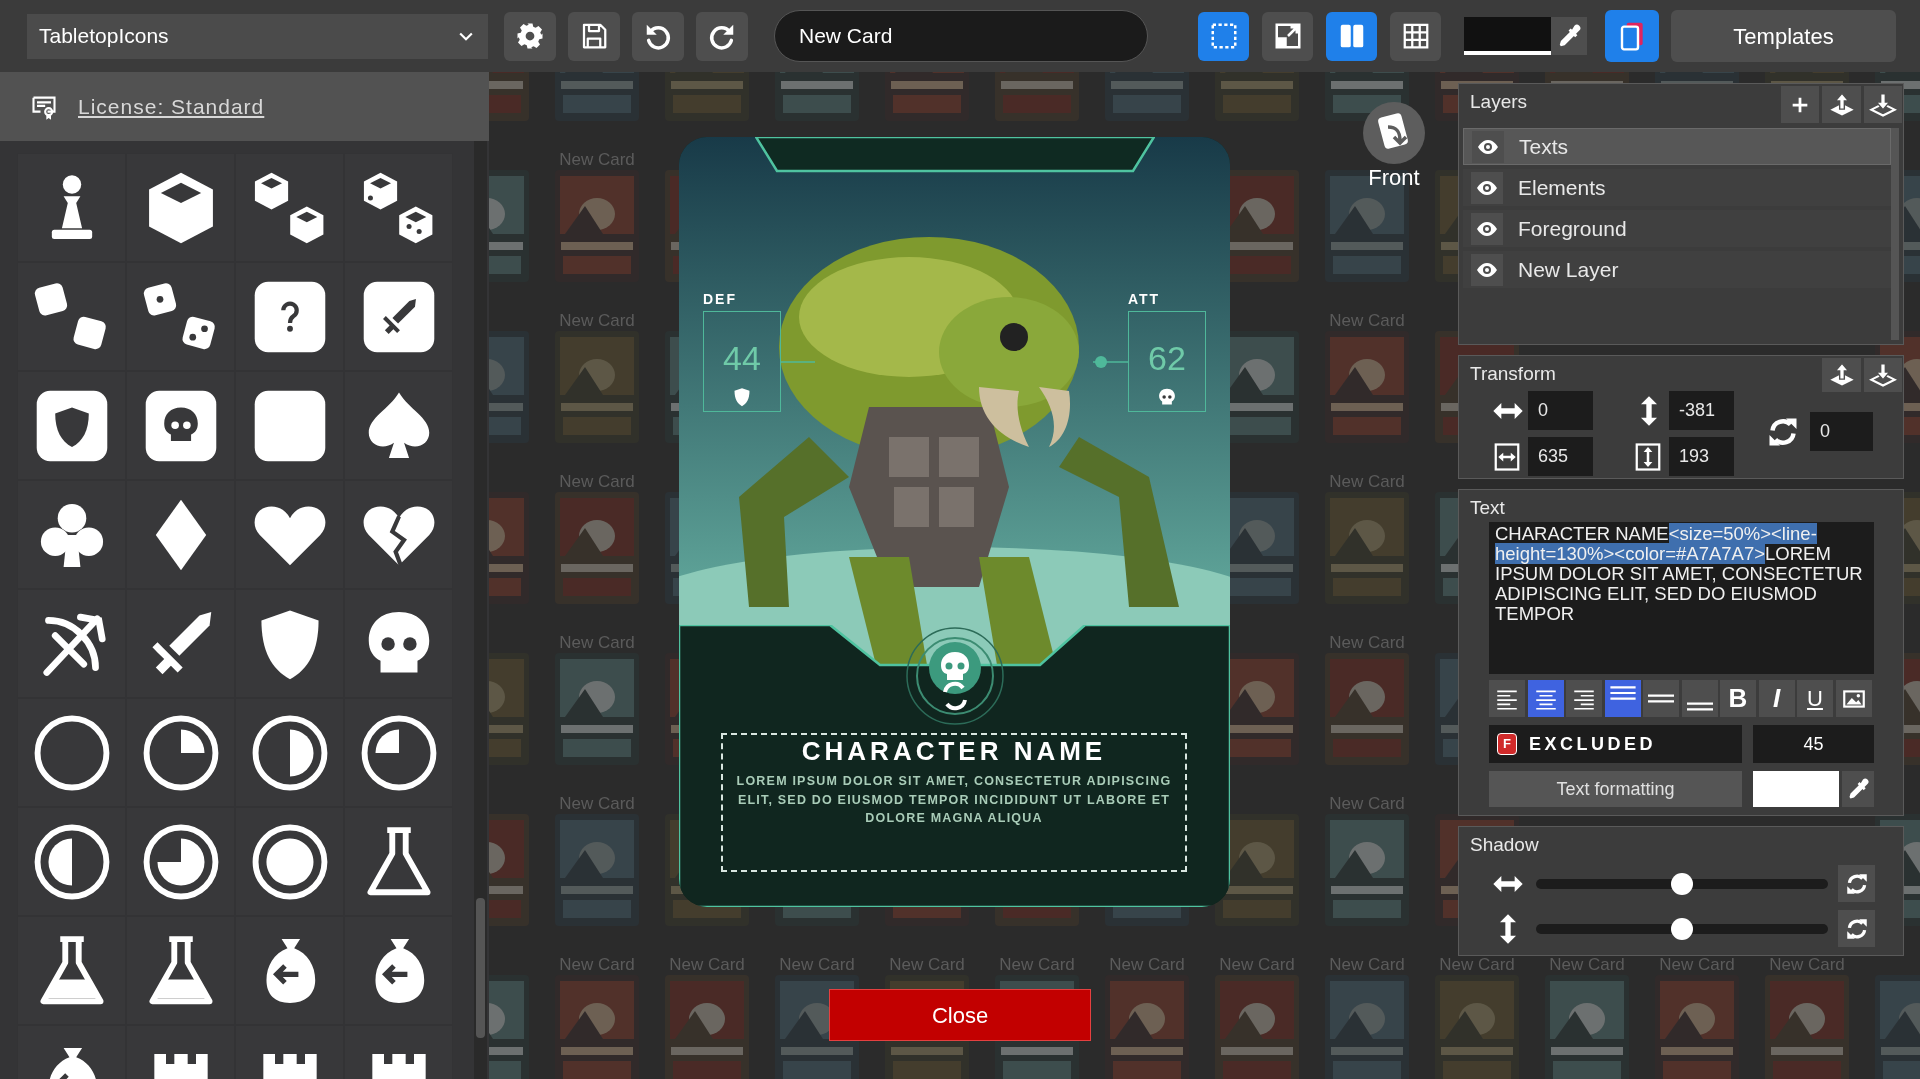 The image size is (1920, 1079). What do you see at coordinates (257, 36) in the screenshot?
I see `project-dropdown: TabletopIcons` at bounding box center [257, 36].